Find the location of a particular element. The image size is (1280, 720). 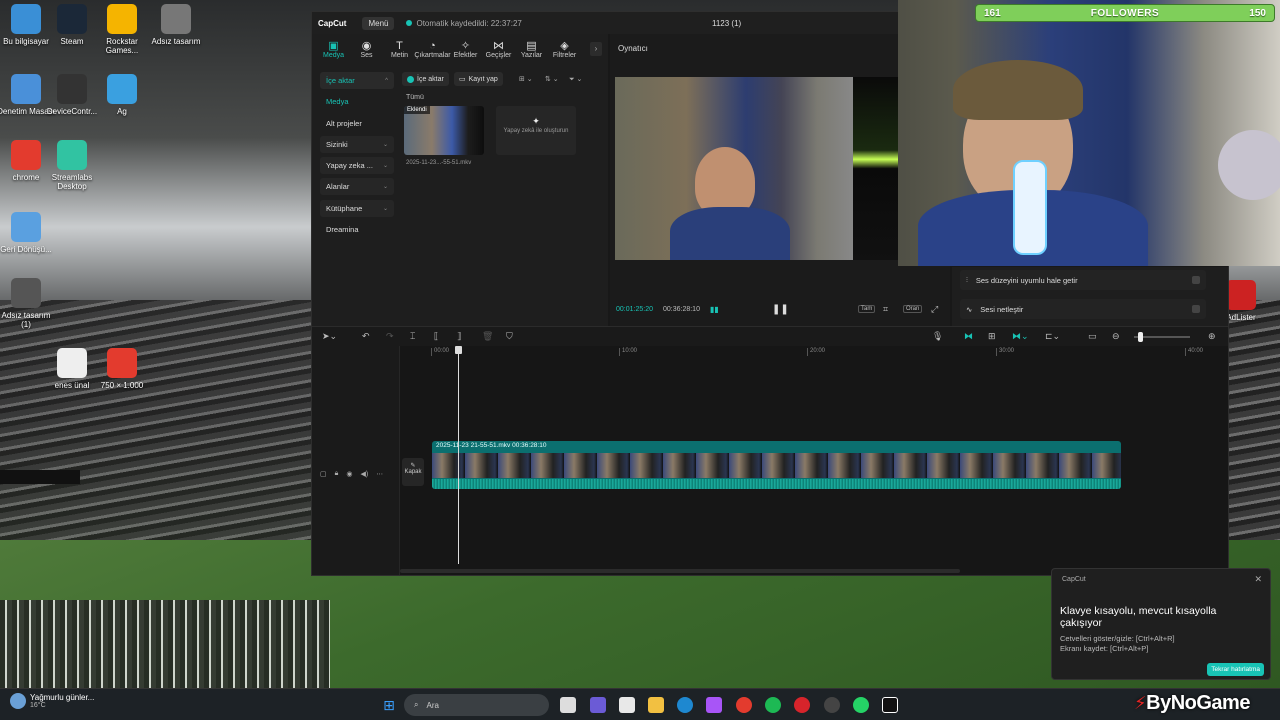

audio-icon: ◉ is located at coordinates (366, 45).